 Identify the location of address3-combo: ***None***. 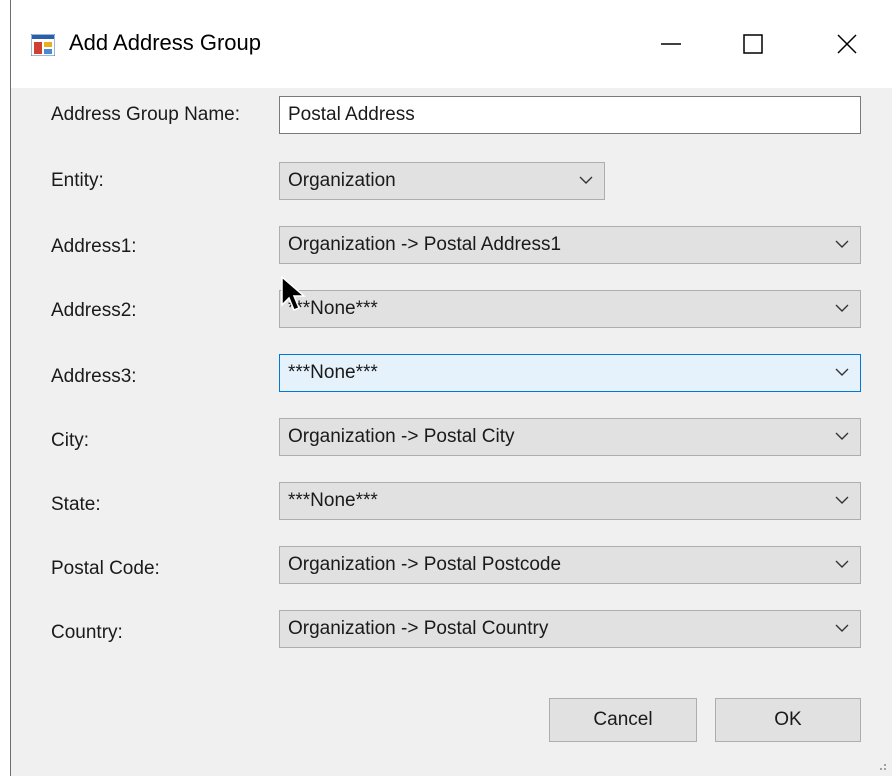
(570, 373).